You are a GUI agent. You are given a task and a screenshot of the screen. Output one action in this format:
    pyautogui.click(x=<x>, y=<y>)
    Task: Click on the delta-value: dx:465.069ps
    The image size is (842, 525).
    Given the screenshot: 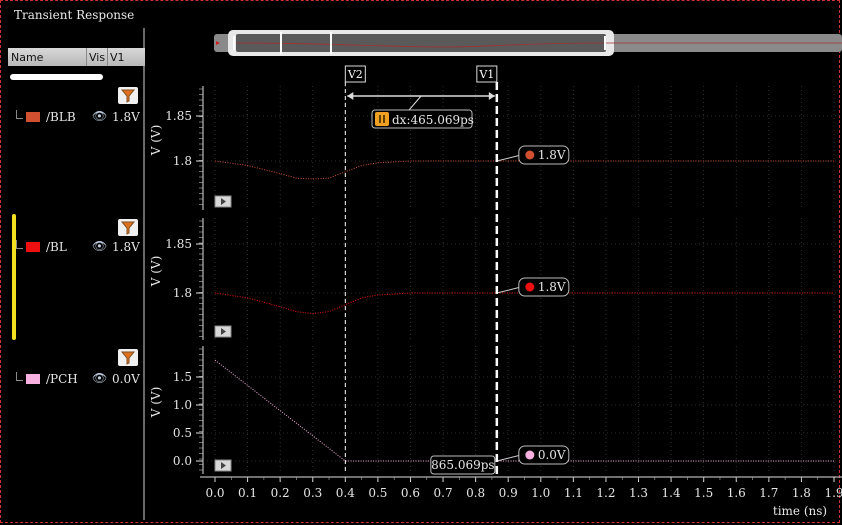 What is the action you would take?
    pyautogui.click(x=433, y=120)
    